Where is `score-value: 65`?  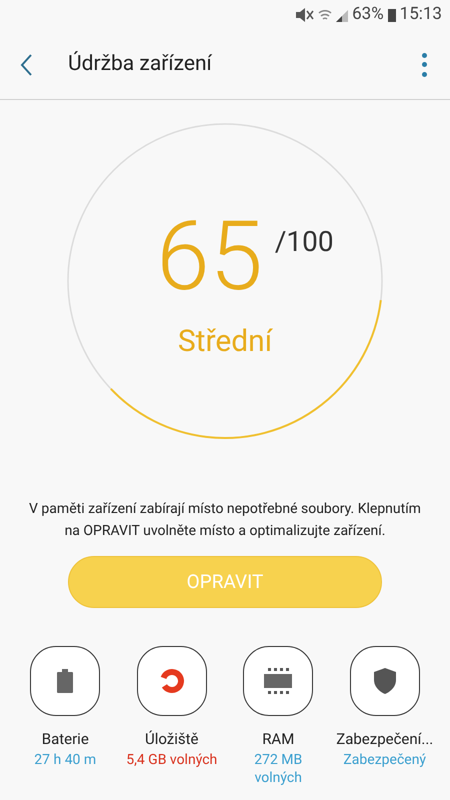 score-value: 65 is located at coordinates (209, 256).